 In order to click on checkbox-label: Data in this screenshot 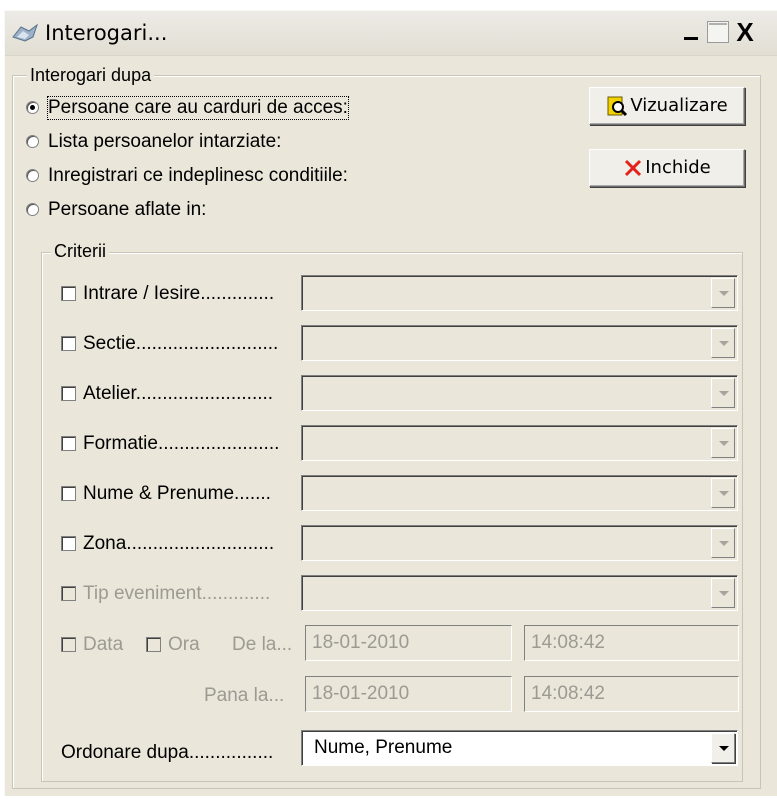, I will do `click(103, 644)`.